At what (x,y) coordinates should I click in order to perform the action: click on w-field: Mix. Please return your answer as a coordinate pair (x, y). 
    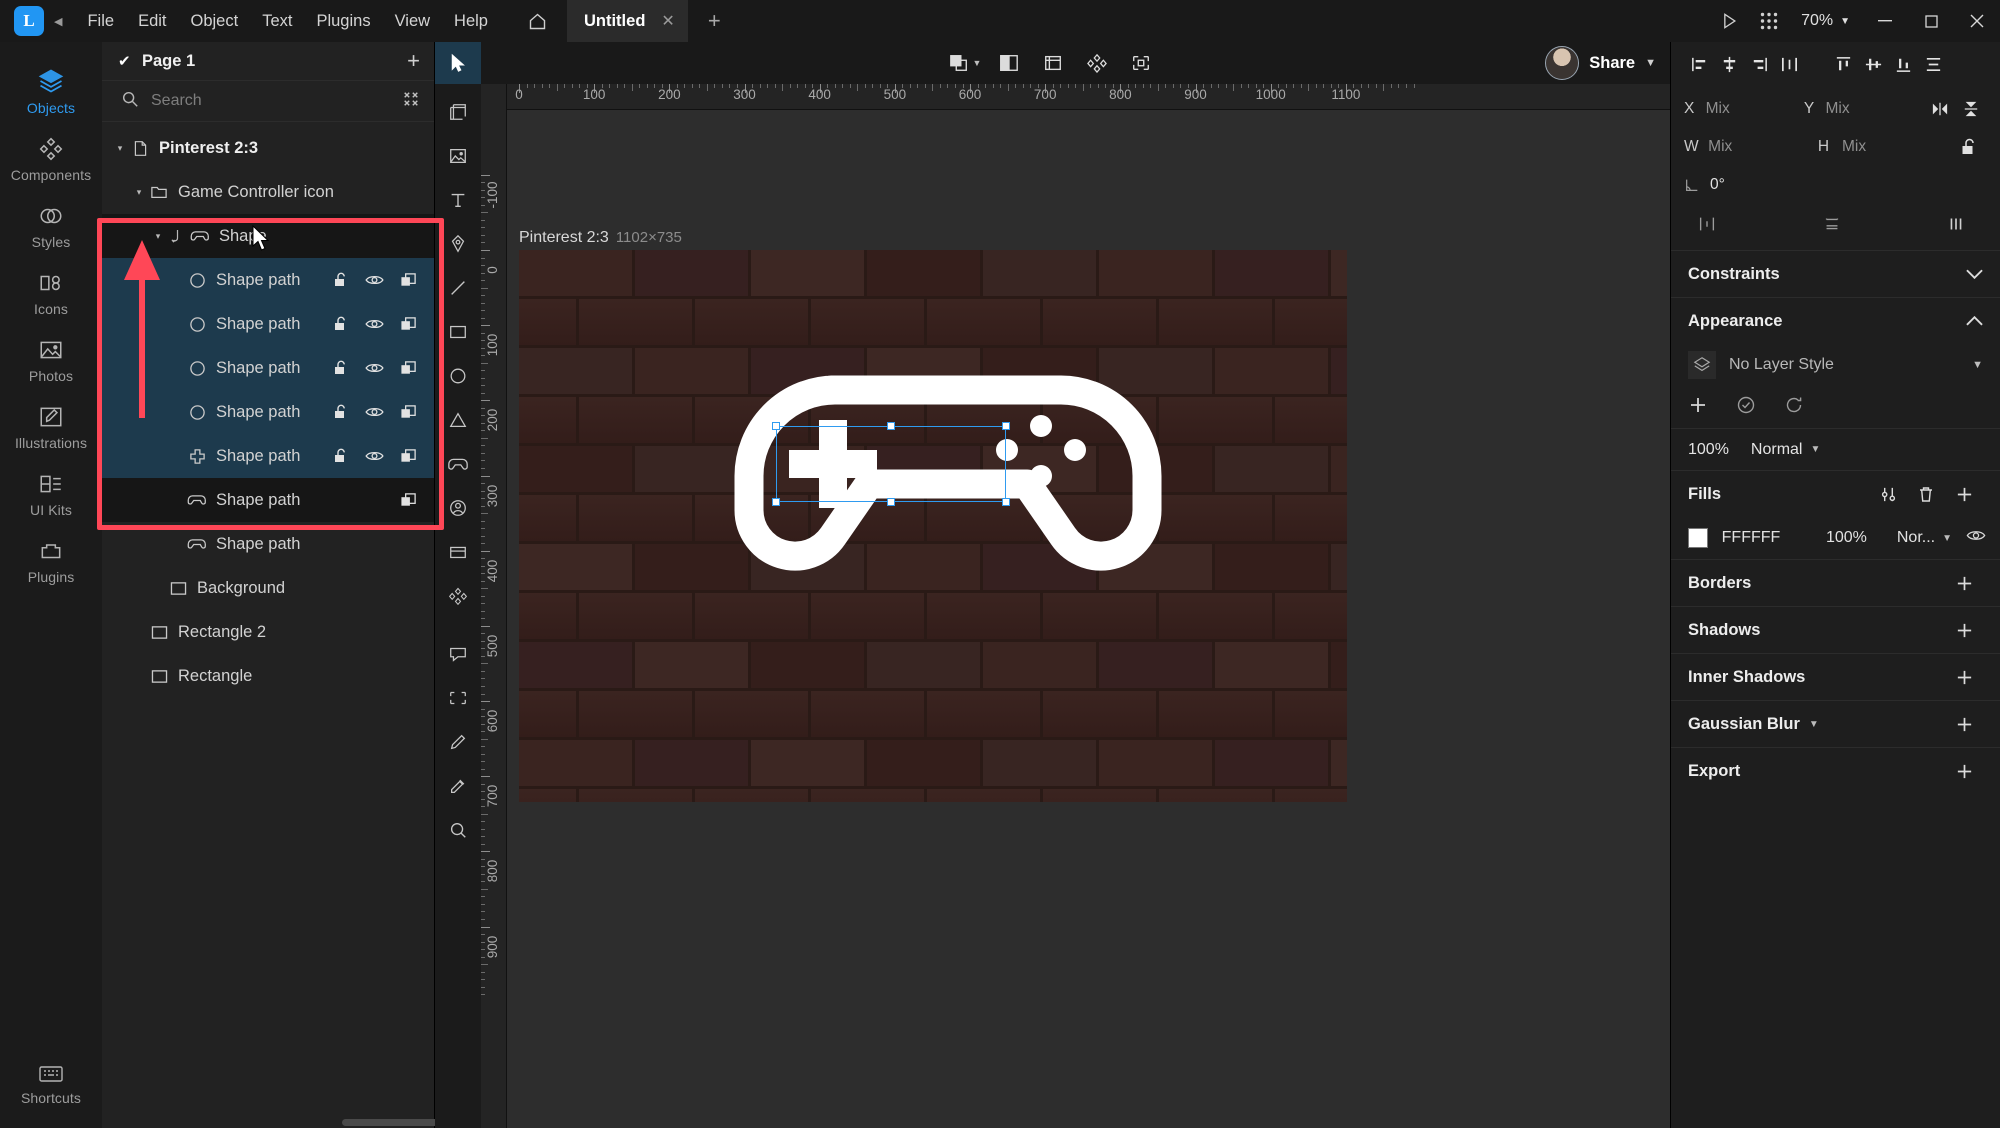
    Looking at the image, I should click on (1763, 147).